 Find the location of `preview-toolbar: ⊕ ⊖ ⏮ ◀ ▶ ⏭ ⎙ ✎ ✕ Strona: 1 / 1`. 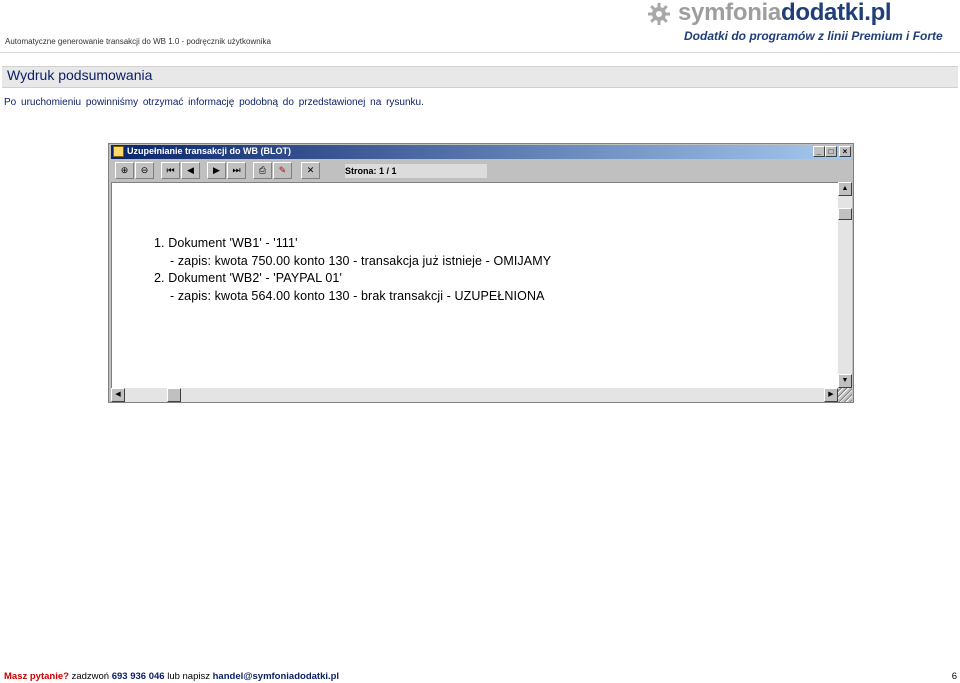

preview-toolbar: ⊕ ⊖ ⏮ ◀ ▶ ⏭ ⎙ ✎ ✕ Strona: 1 / 1 is located at coordinates (481, 171).